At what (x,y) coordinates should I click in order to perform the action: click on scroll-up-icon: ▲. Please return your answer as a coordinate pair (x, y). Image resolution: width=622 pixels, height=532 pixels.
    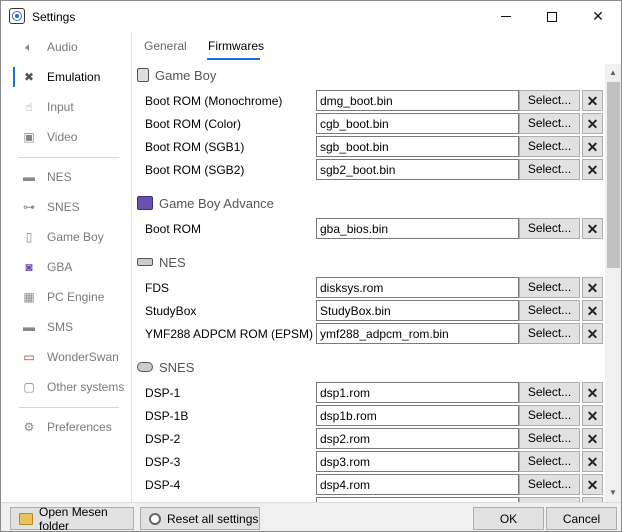
    Looking at the image, I should click on (613, 72).